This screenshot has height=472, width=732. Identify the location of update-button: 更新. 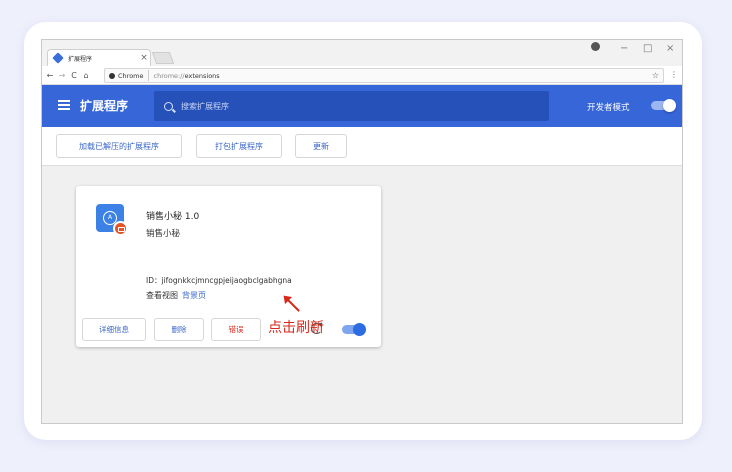
(321, 146).